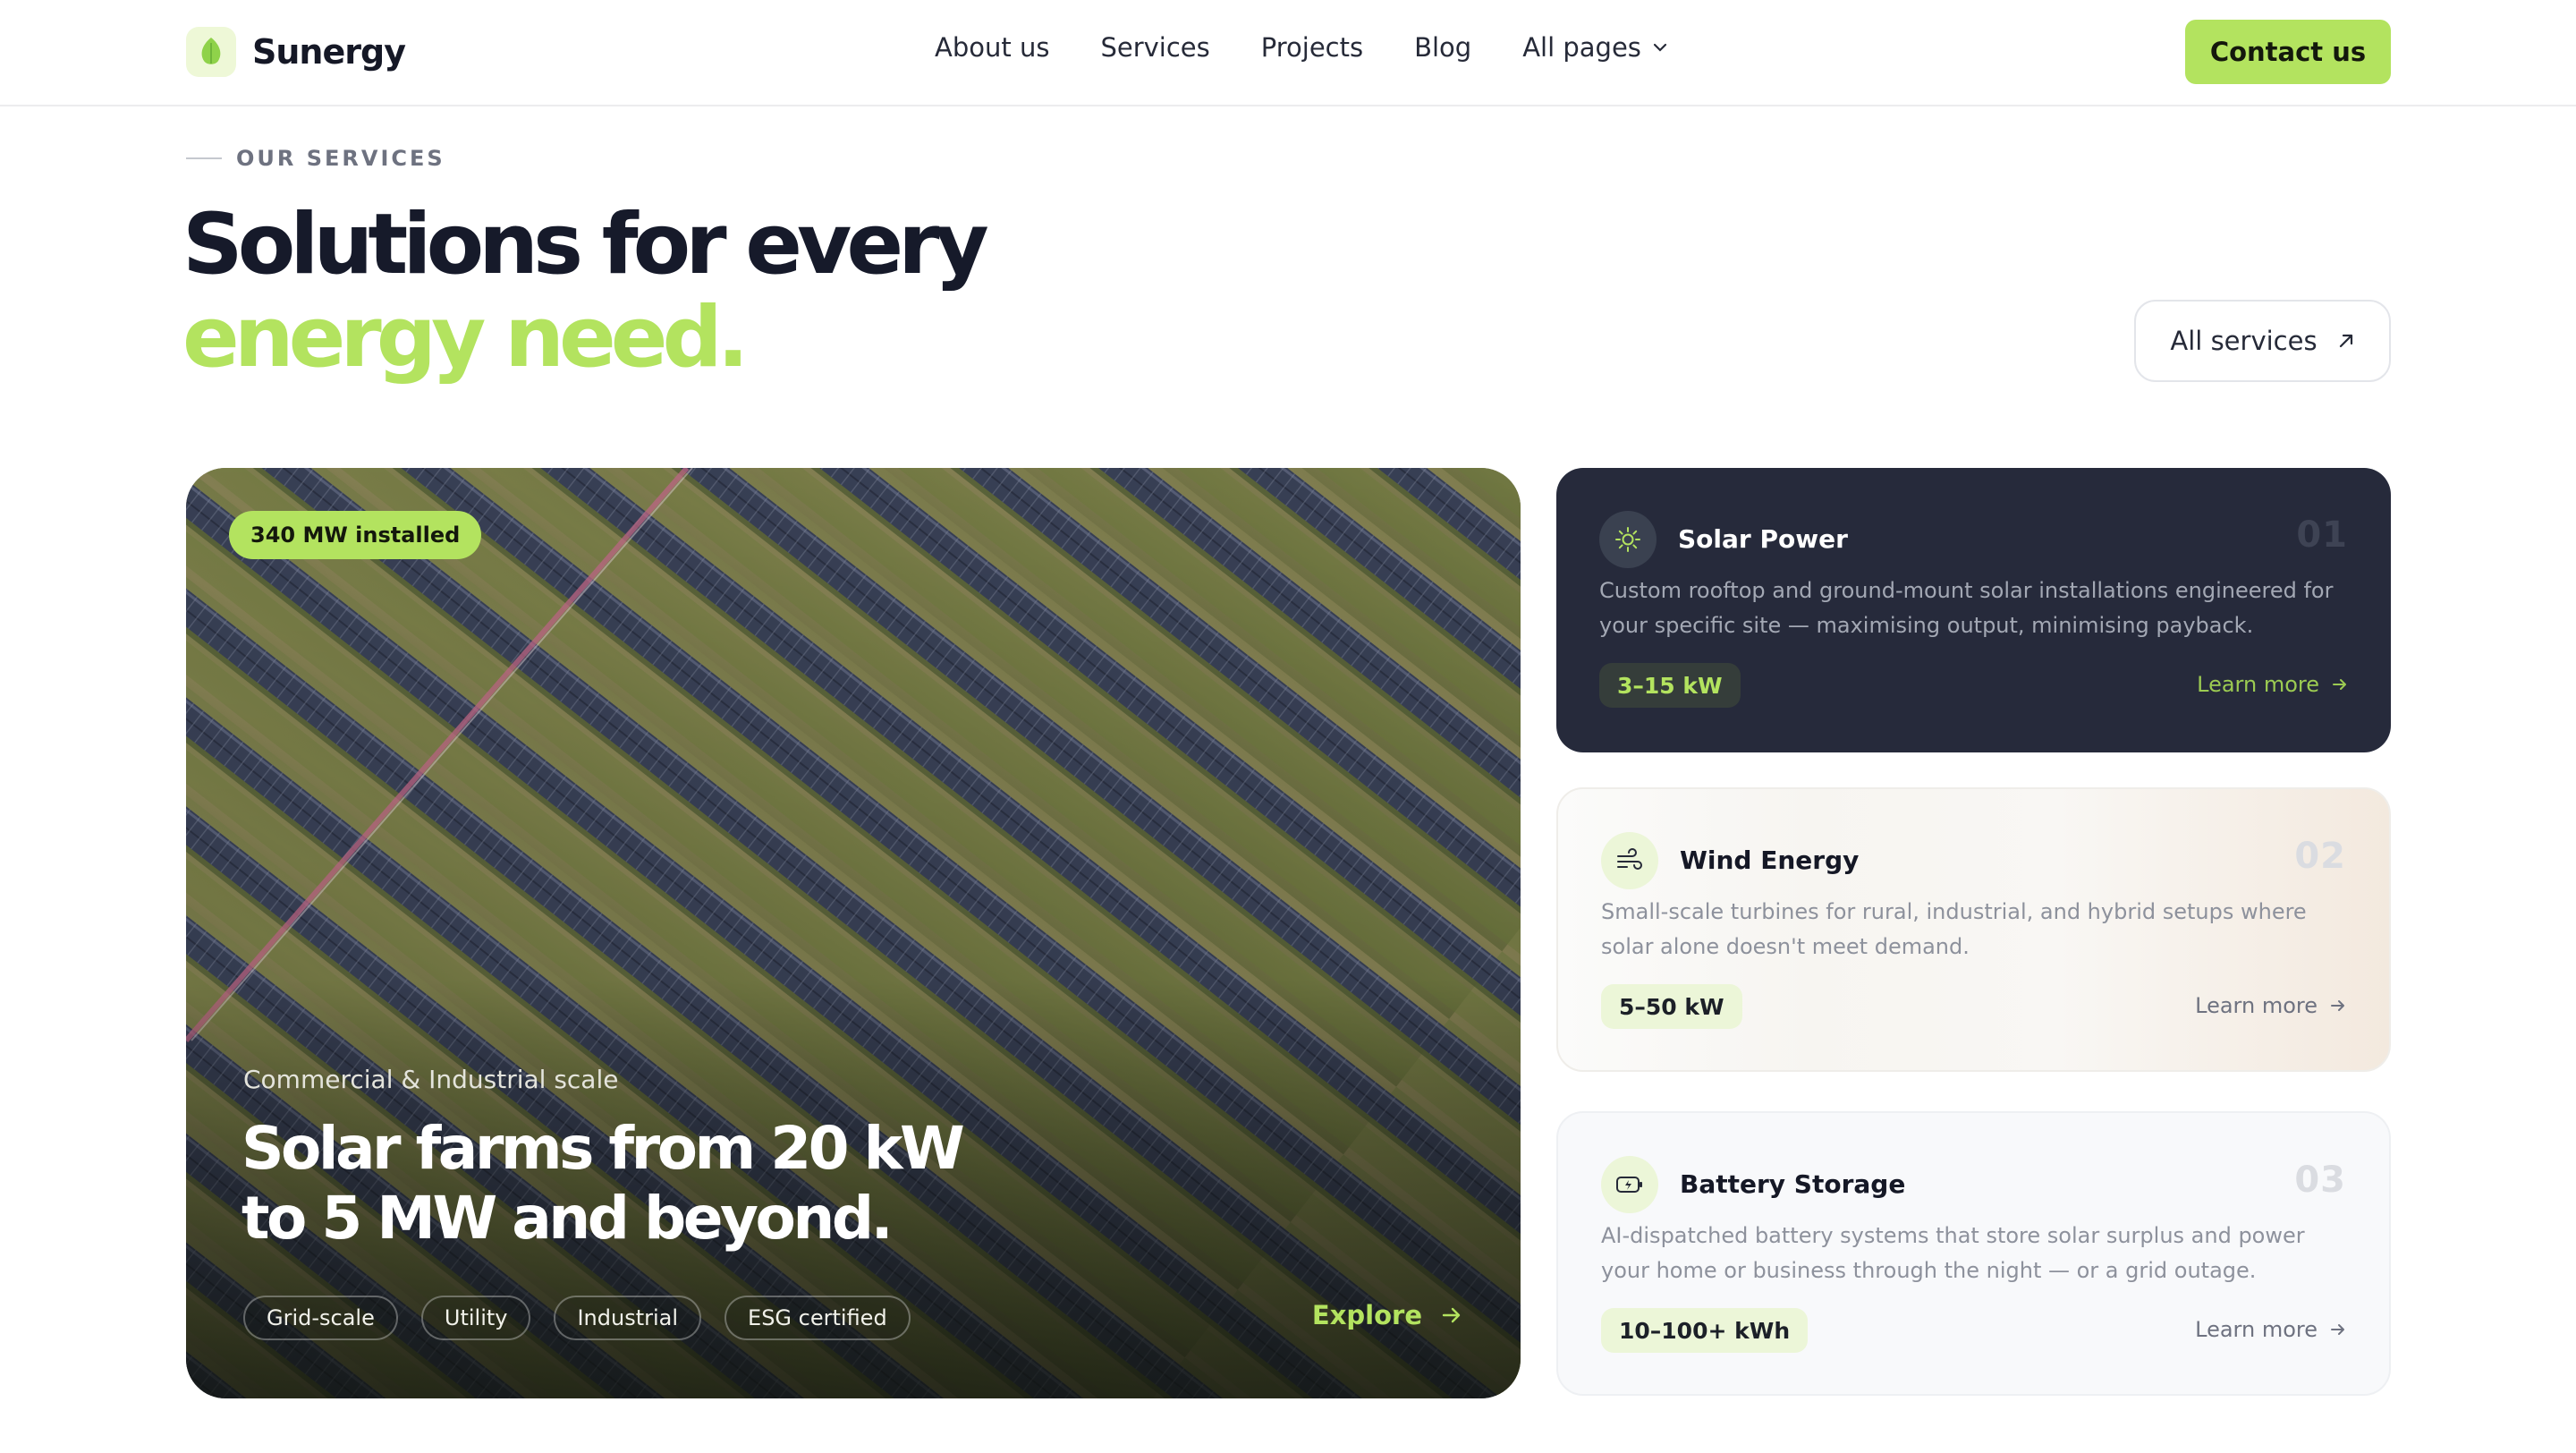  What do you see at coordinates (329, 52) in the screenshot?
I see `brand-name: Sunergy` at bounding box center [329, 52].